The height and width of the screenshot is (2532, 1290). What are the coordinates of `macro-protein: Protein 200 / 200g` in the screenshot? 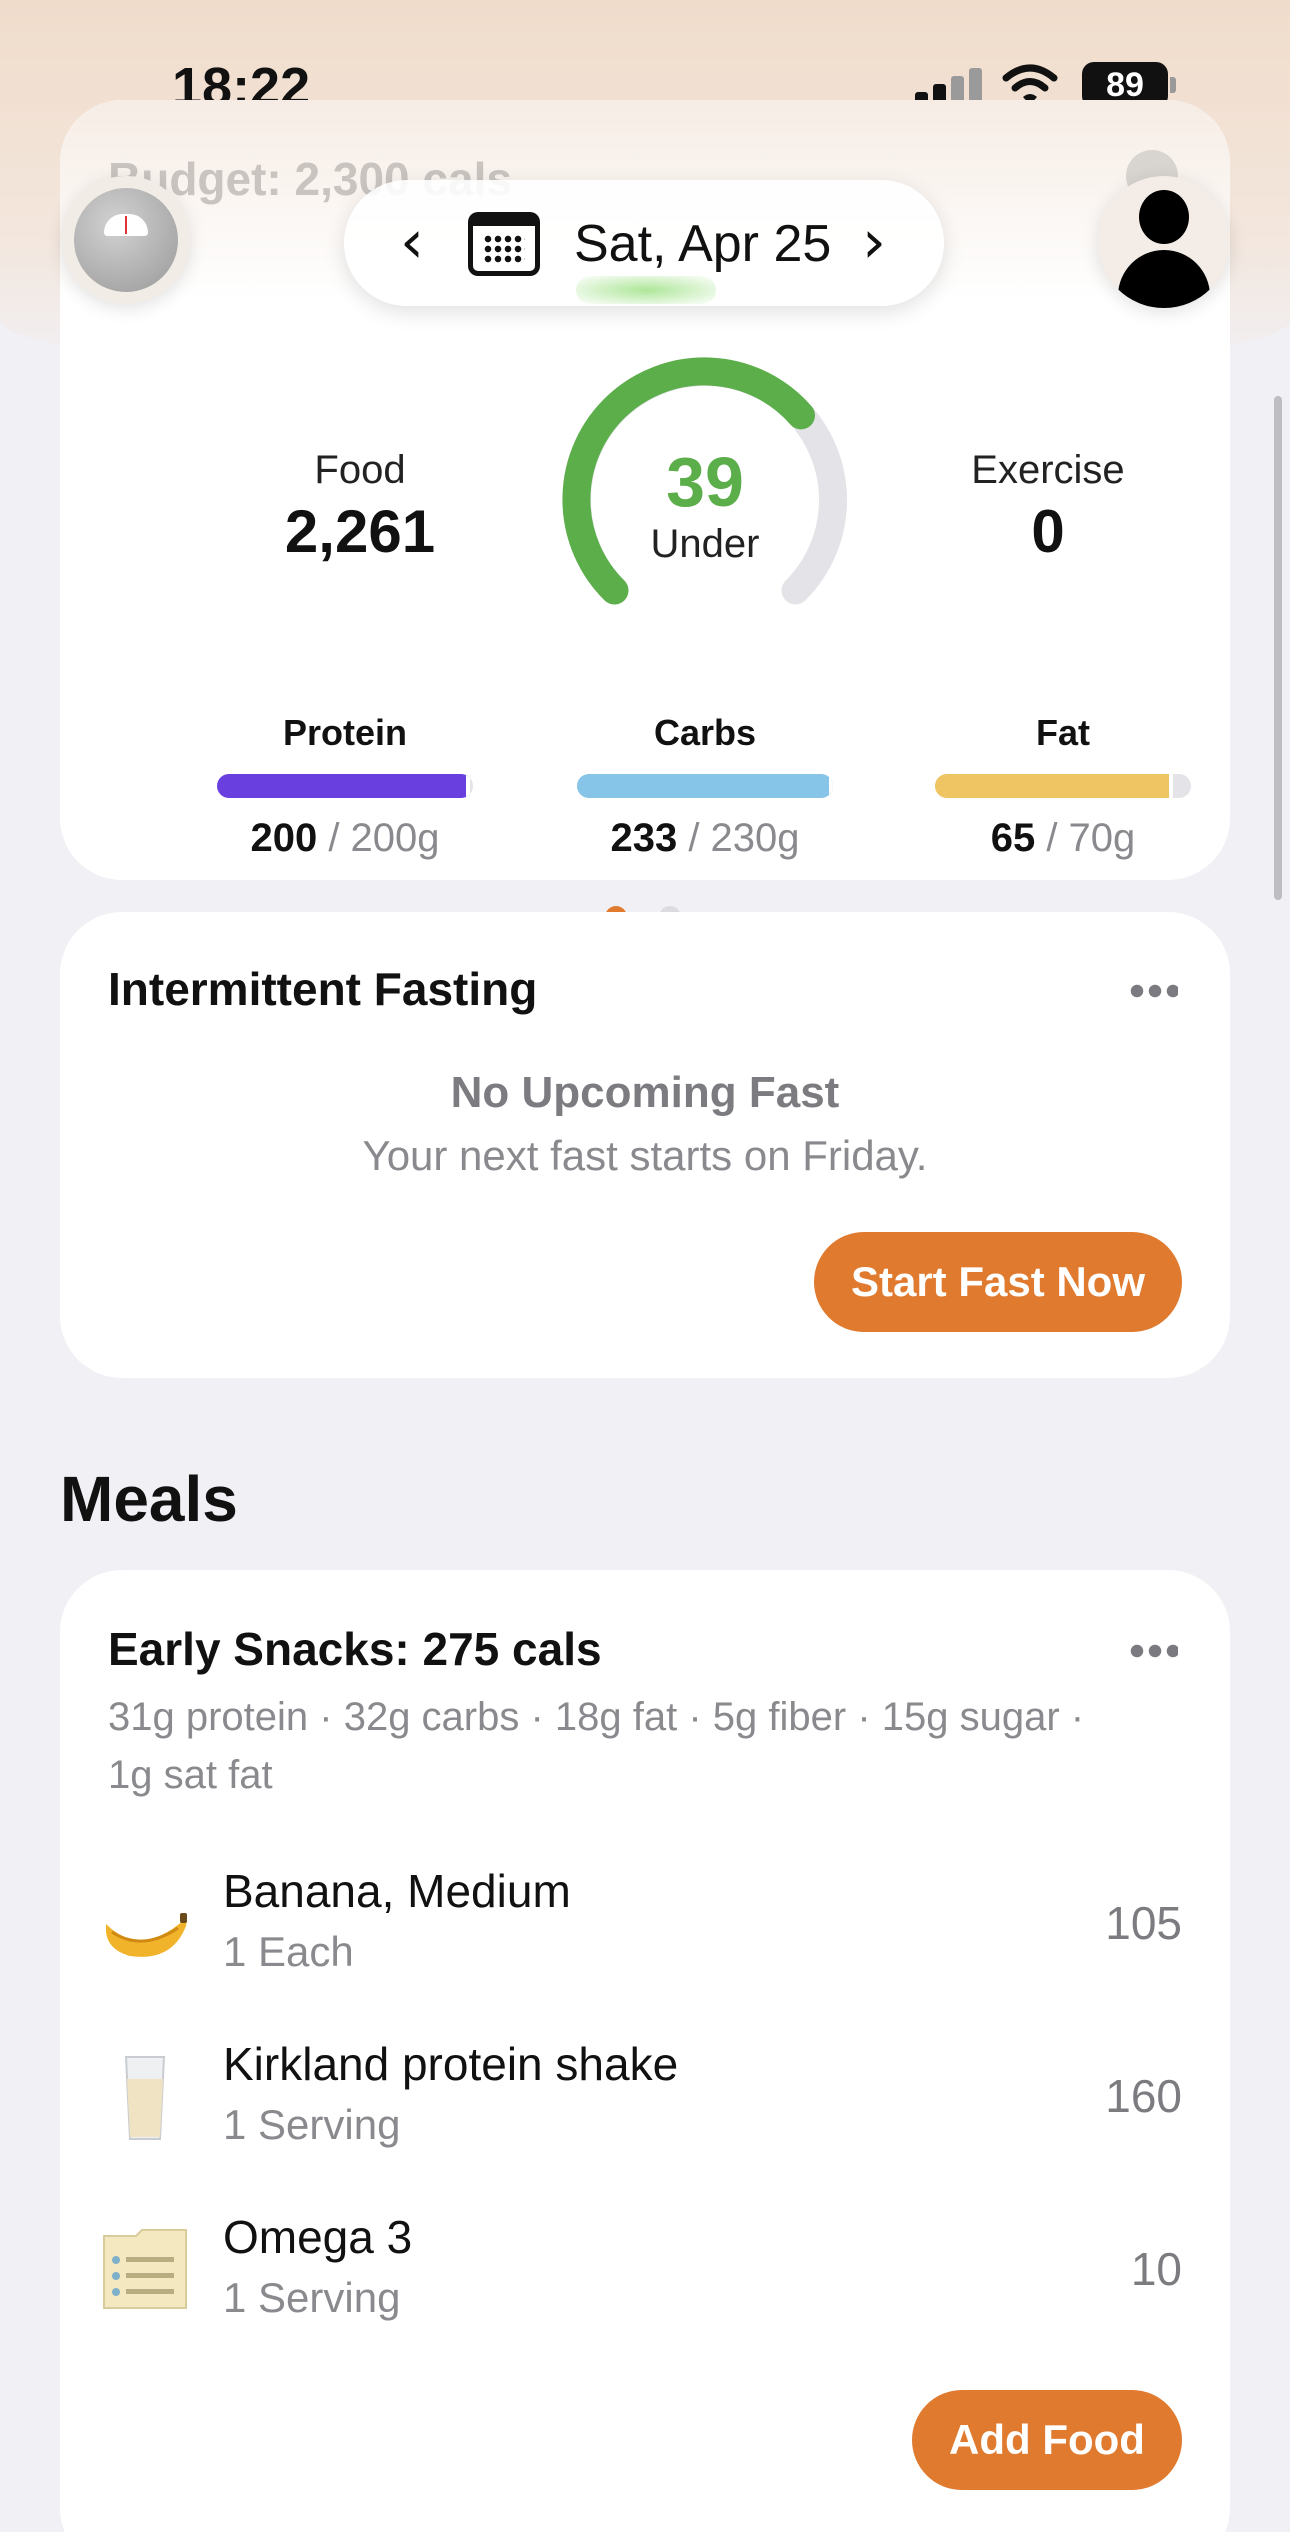 It's located at (345, 786).